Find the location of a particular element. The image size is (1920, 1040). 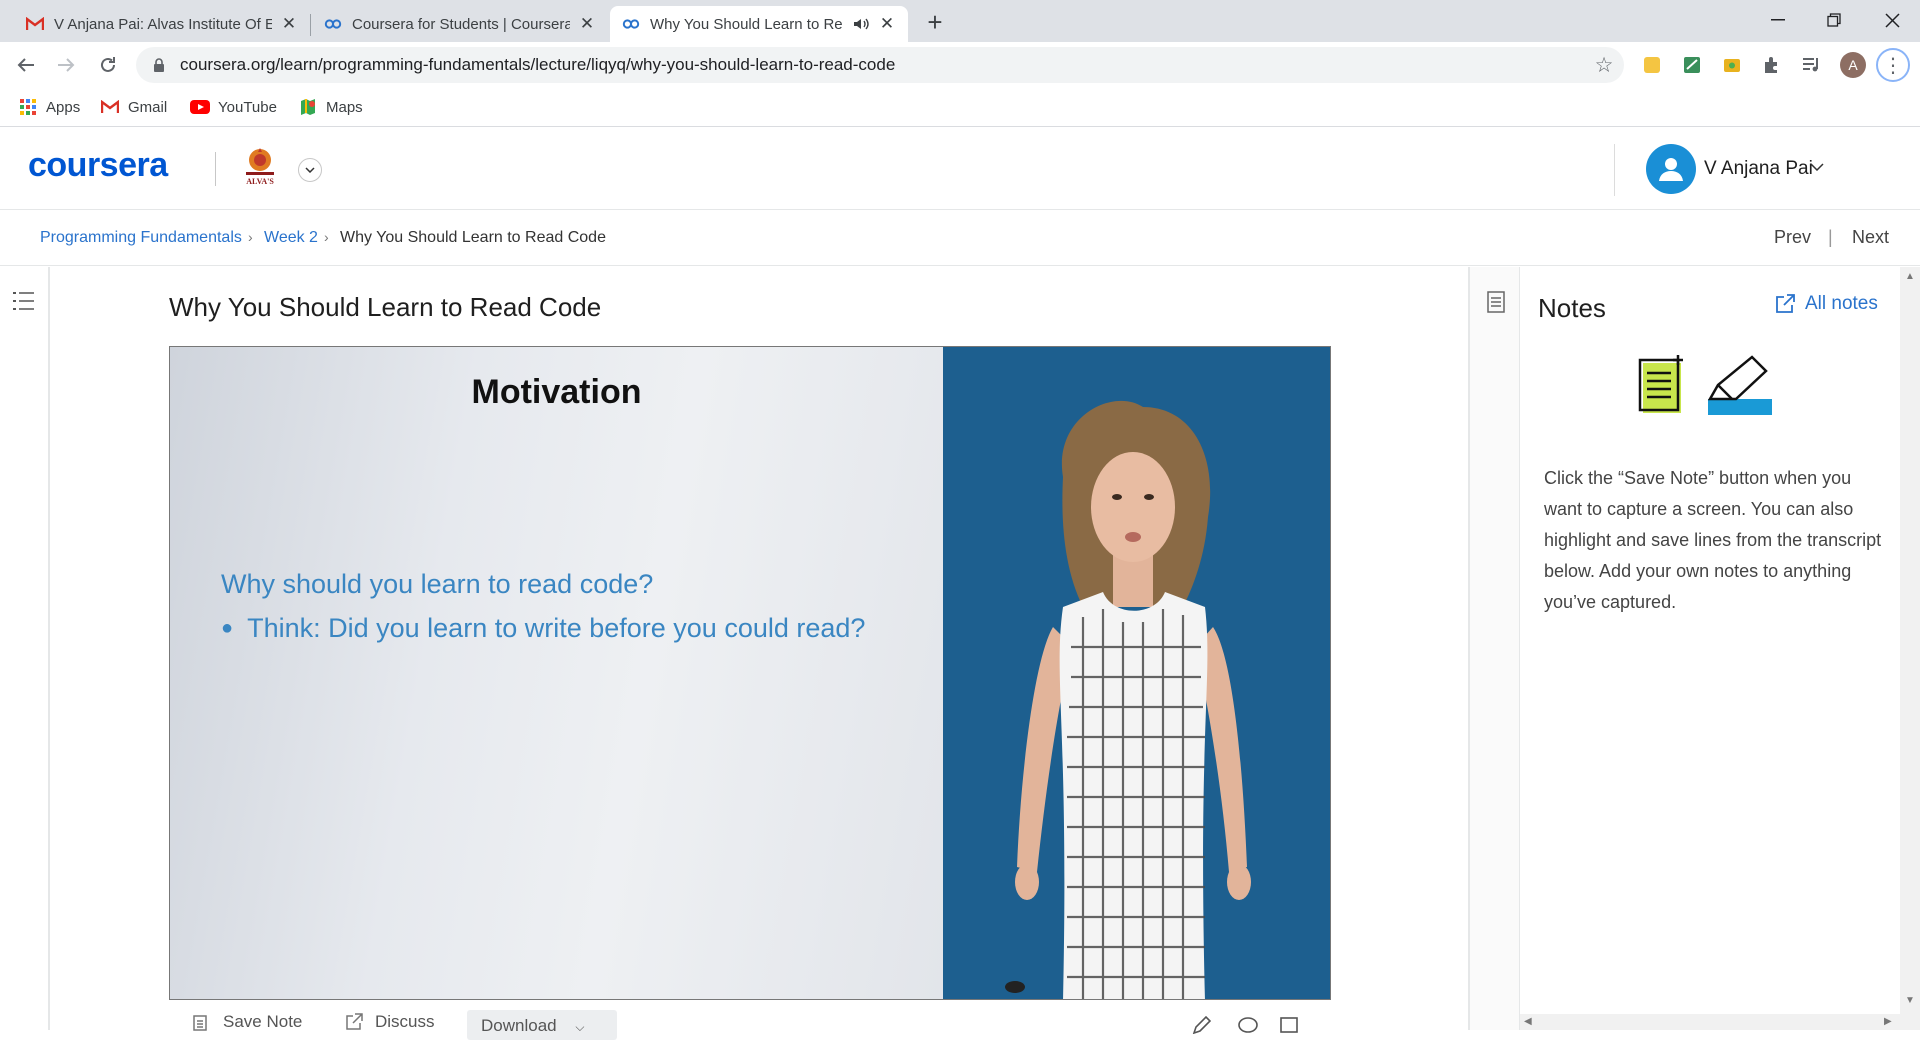

tab-title: V Anjana Pai: Alvas Institute Of En is located at coordinates (163, 24).